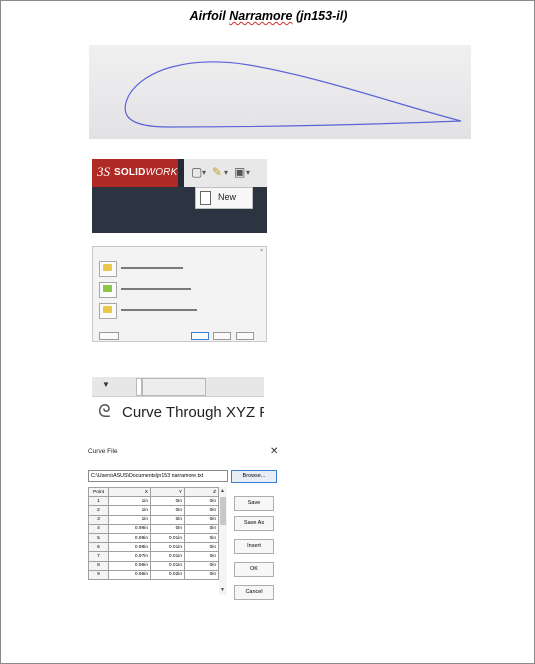  I want to click on table-scrollbar: ▲ ▼, so click(223, 541).